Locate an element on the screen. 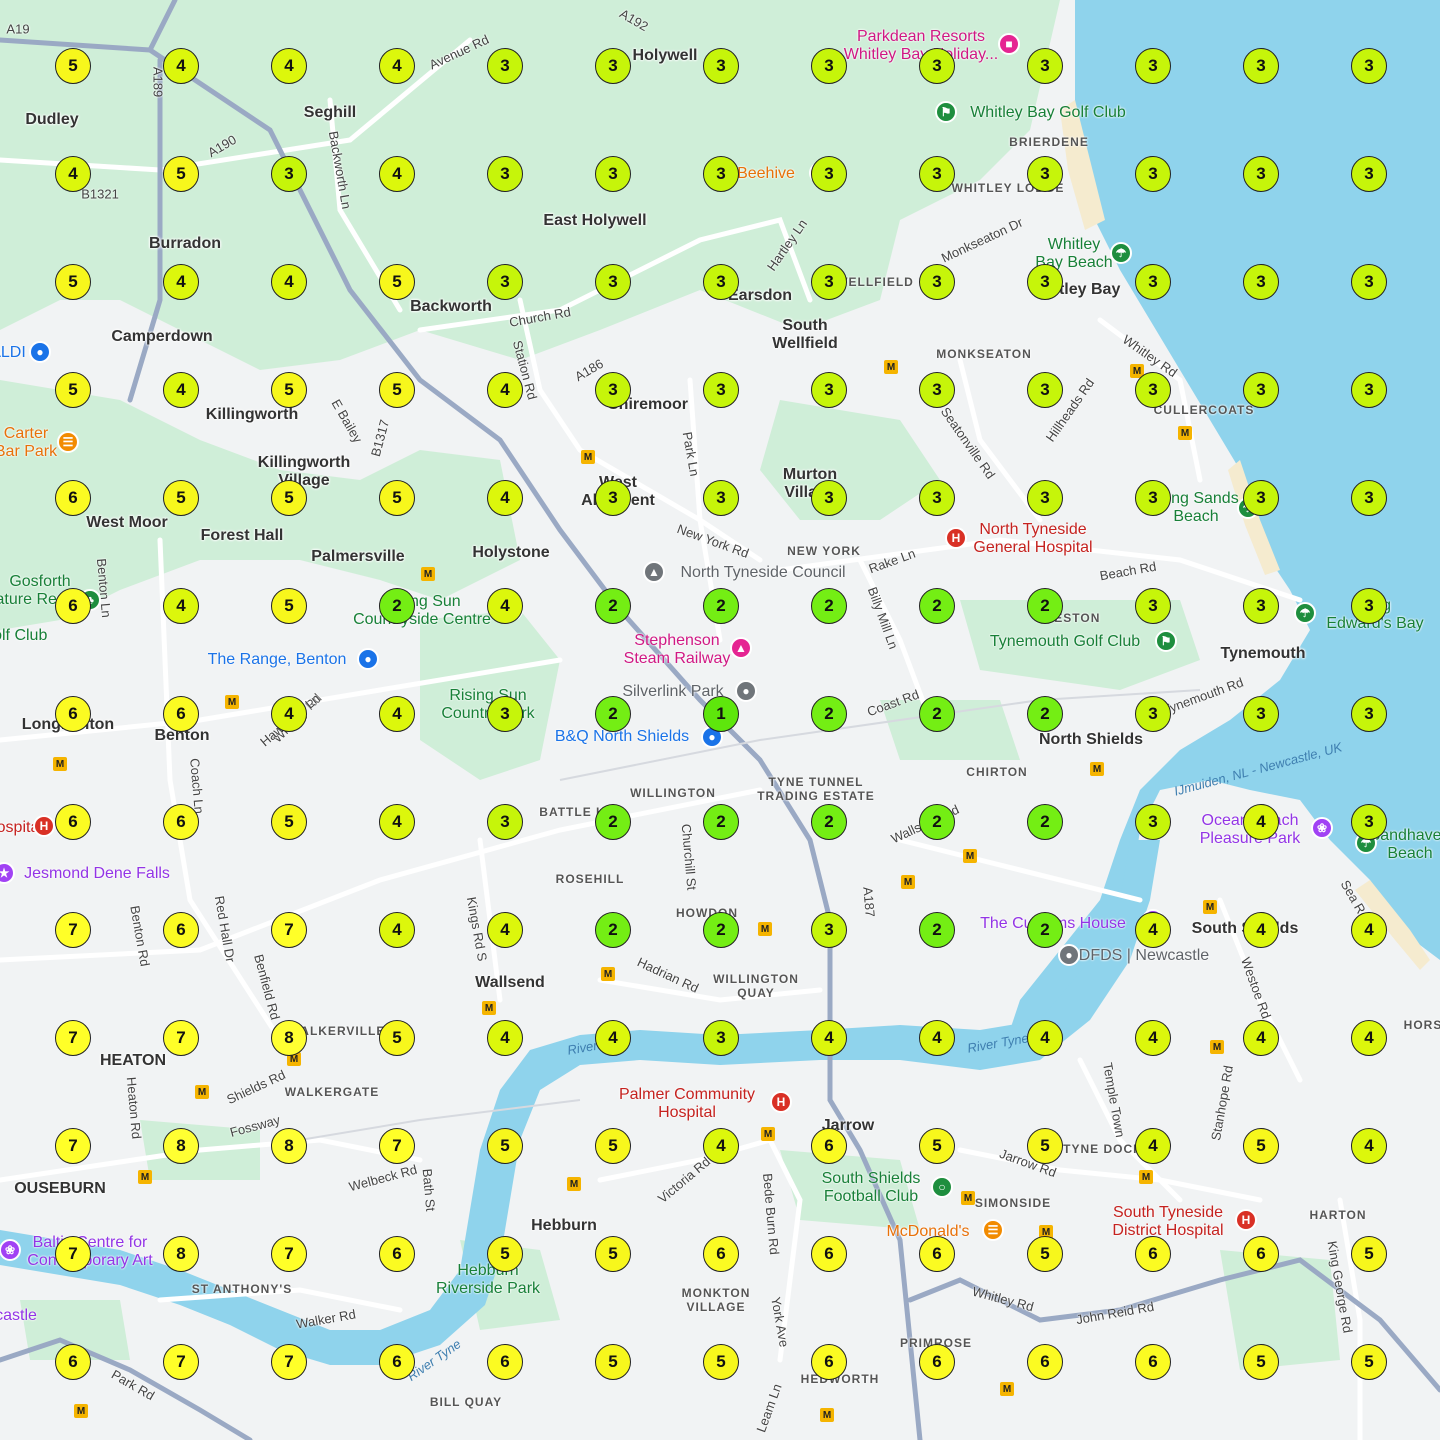  place-icon: ● is located at coordinates (1069, 955).